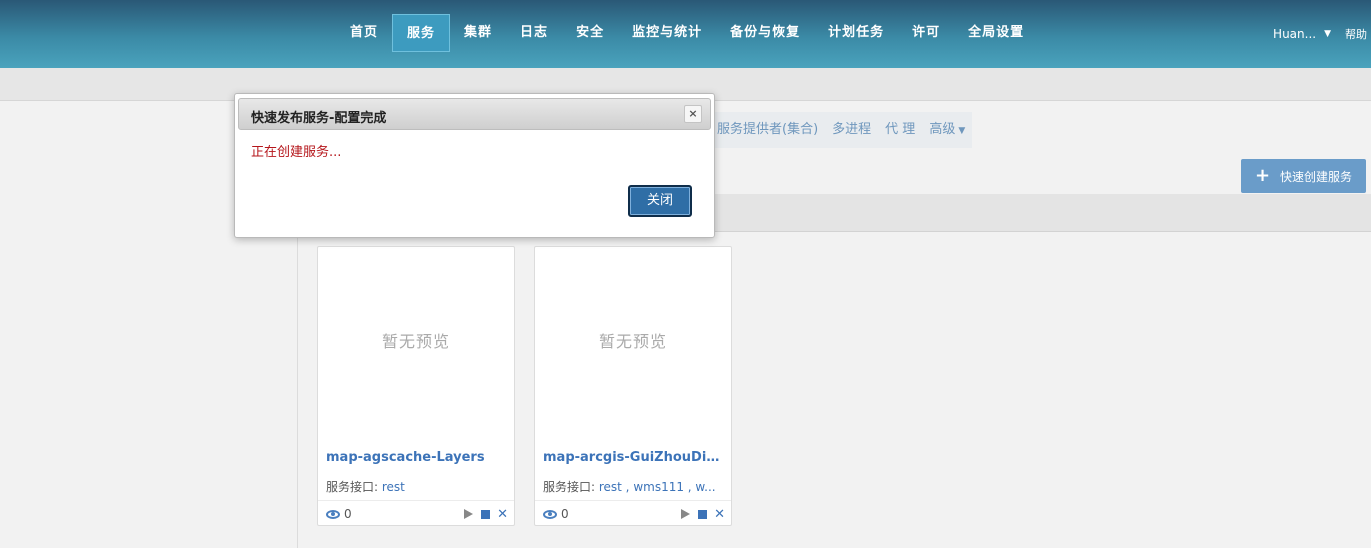 The width and height of the screenshot is (1371, 548). I want to click on card-title-link: map-agscache-Layers, so click(417, 457).